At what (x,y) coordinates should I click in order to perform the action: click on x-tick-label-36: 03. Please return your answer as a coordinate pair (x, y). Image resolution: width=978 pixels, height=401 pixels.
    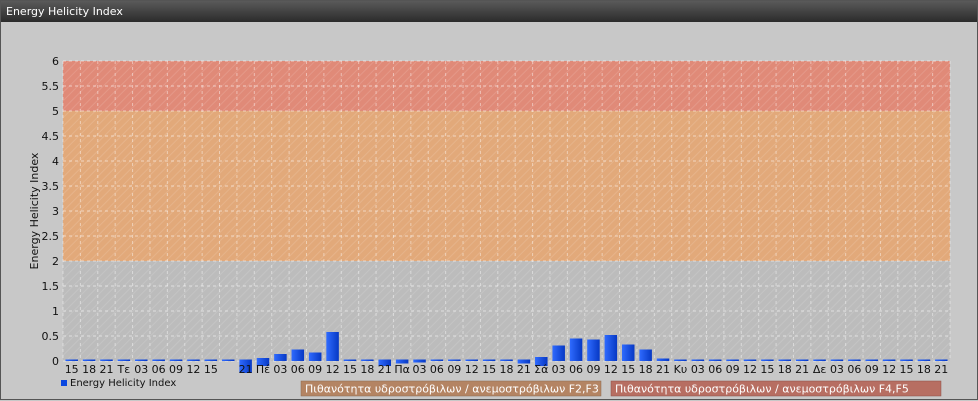
    Looking at the image, I should click on (698, 369).